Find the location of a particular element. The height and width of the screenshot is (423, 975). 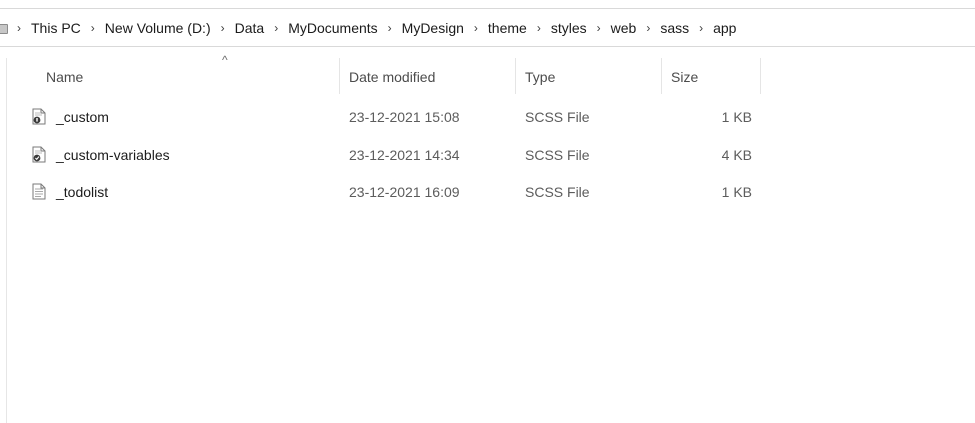

sort-ascending-icon: ^ is located at coordinates (225, 60).